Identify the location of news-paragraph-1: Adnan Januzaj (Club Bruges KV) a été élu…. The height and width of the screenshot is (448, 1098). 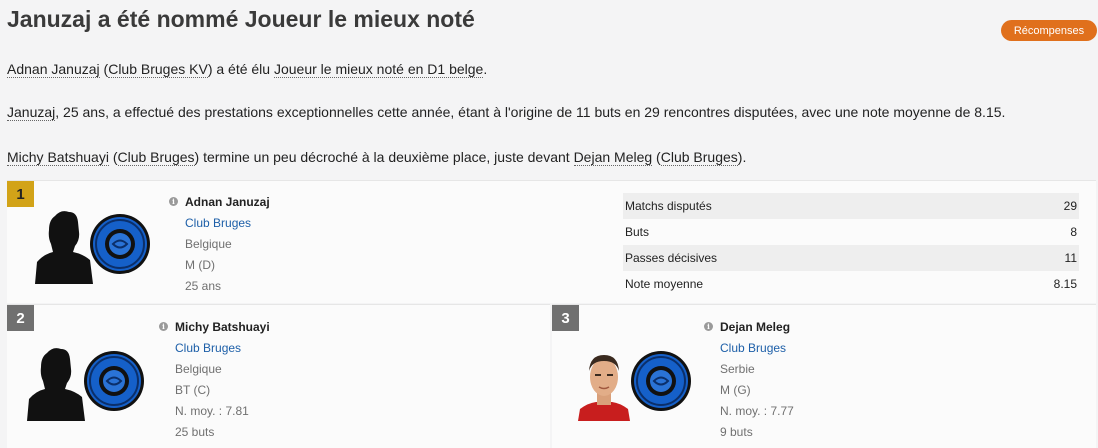
(247, 69).